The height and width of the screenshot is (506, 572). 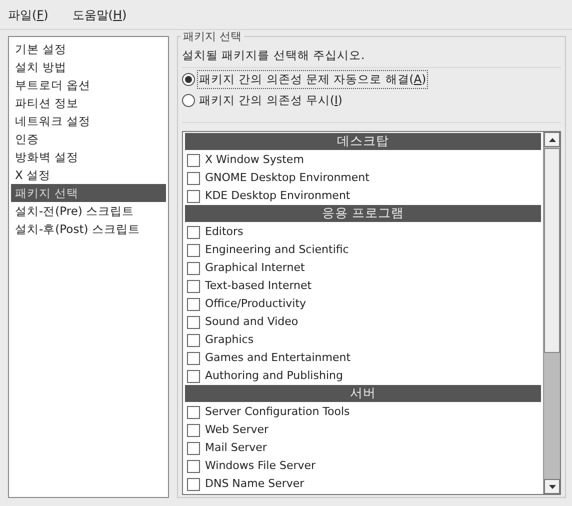 What do you see at coordinates (88, 211) in the screenshot?
I see `sidebar-item: 설치-전(Pre) 스크립트` at bounding box center [88, 211].